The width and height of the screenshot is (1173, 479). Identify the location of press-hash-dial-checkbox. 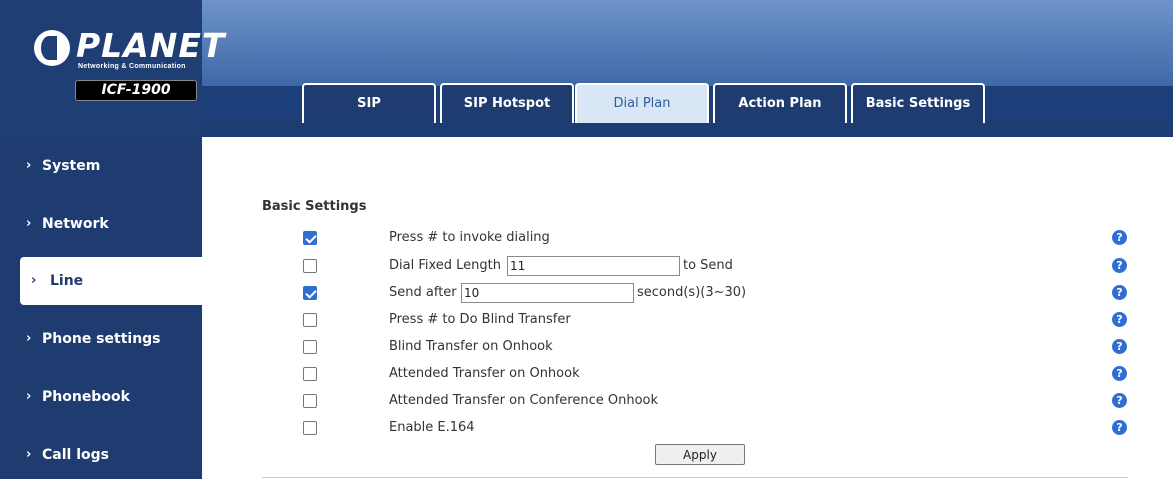
(310, 238).